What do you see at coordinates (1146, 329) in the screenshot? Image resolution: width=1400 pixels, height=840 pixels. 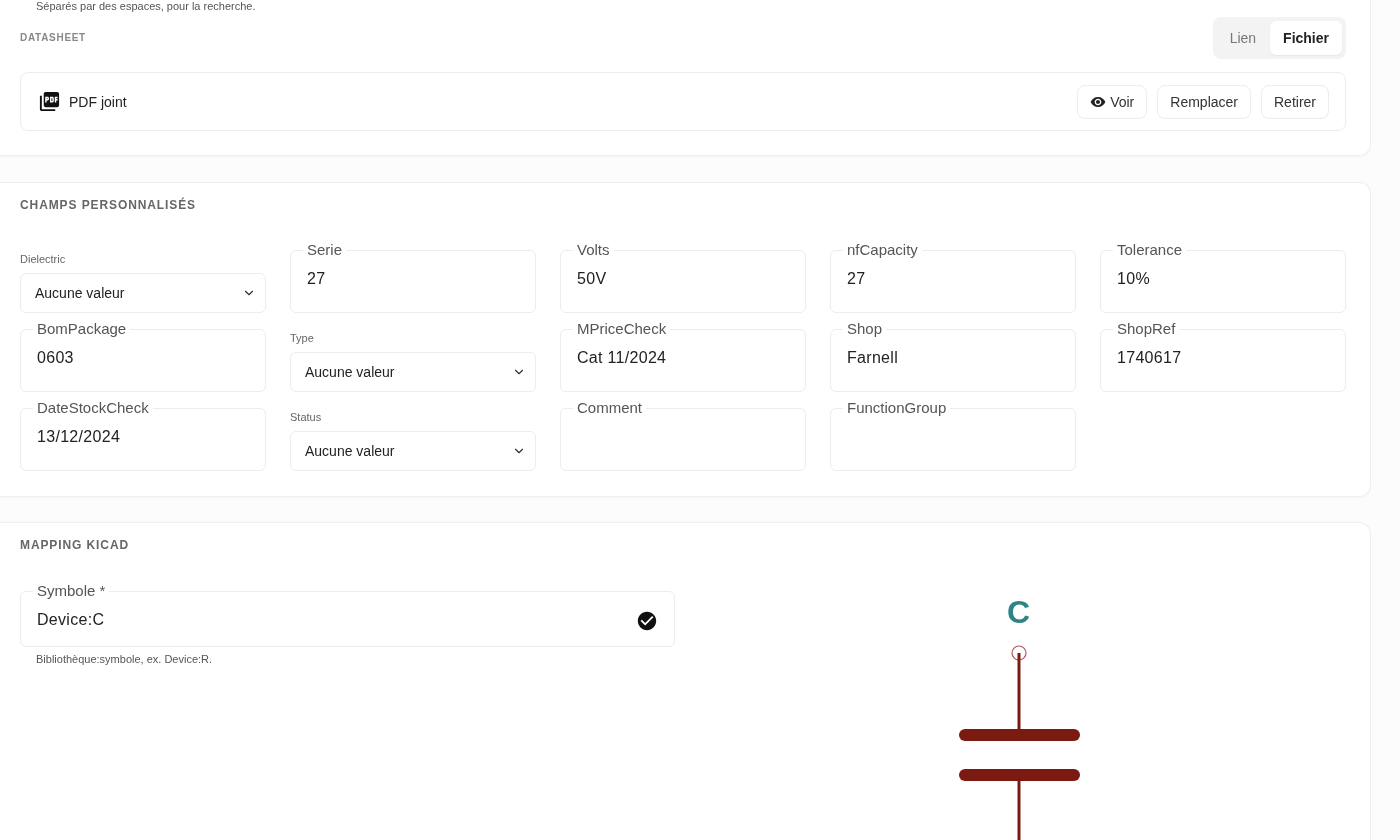 I see `field-label: ShopRef` at bounding box center [1146, 329].